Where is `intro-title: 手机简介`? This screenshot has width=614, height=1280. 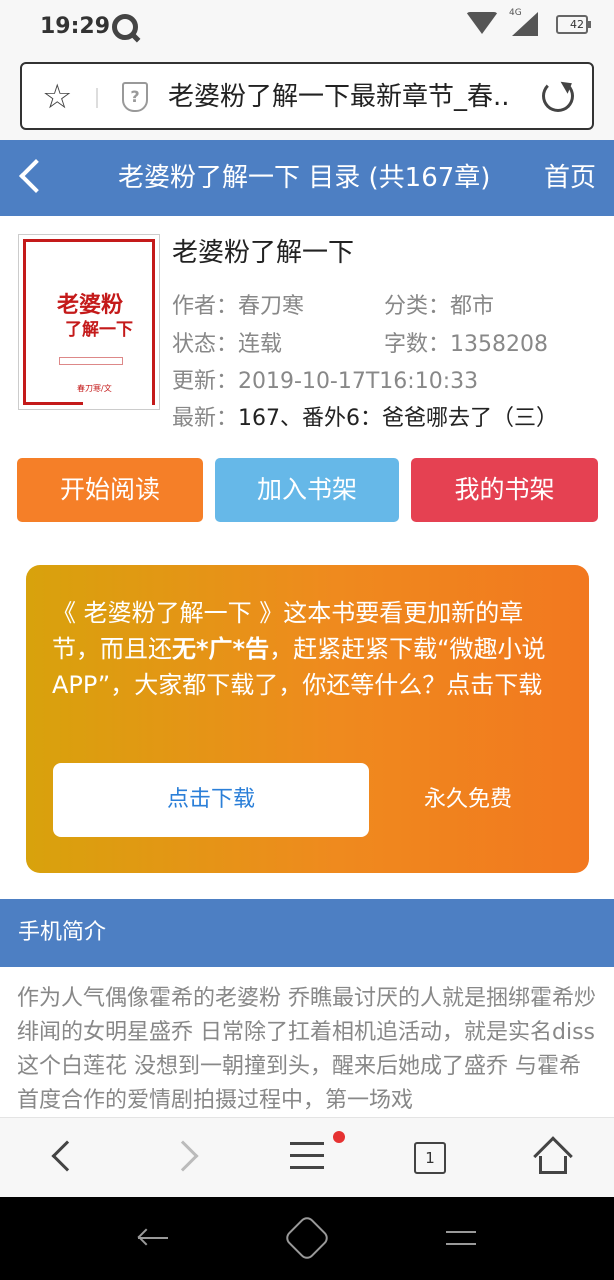 intro-title: 手机简介 is located at coordinates (62, 932).